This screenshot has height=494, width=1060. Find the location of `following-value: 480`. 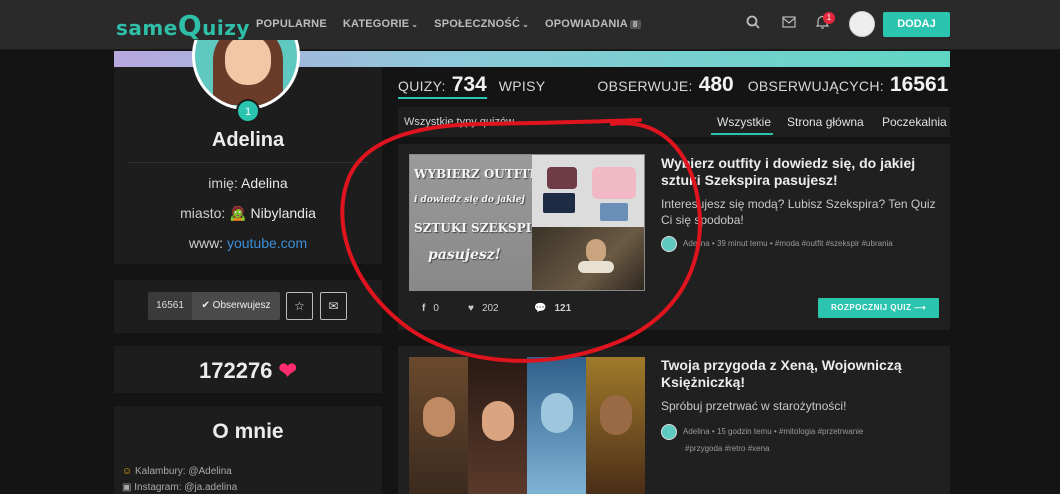

following-value: 480 is located at coordinates (716, 85).